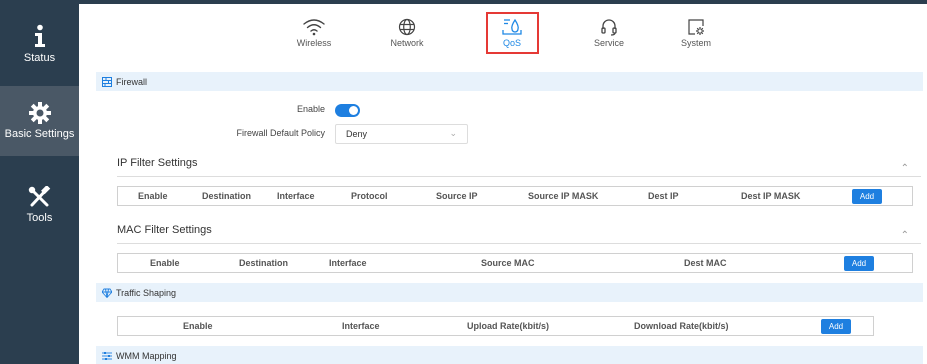 Image resolution: width=927 pixels, height=364 pixels. Describe the element at coordinates (867, 196) in the screenshot. I see `add-ip-filter-button: Add` at that location.